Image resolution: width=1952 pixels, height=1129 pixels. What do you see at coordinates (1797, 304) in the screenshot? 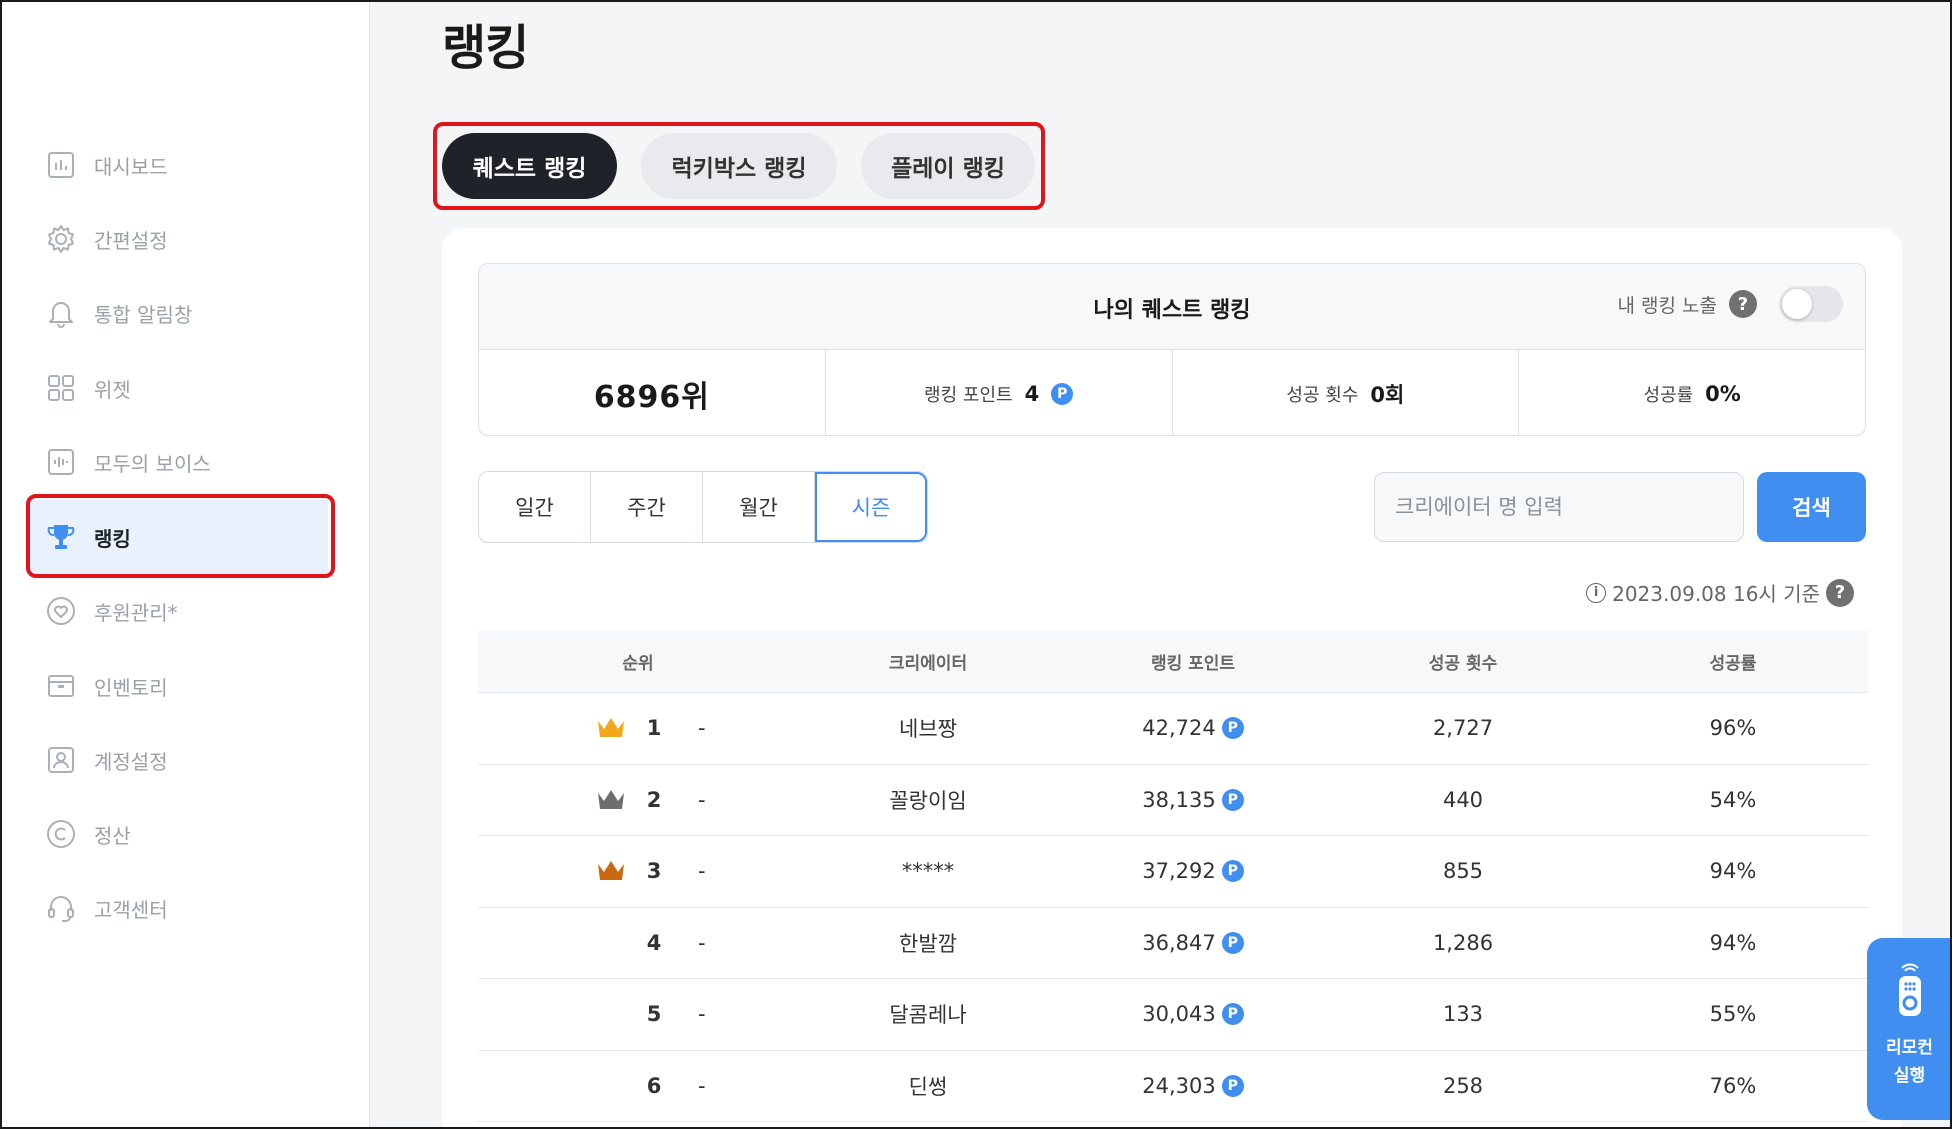
I see `toggle-knob` at bounding box center [1797, 304].